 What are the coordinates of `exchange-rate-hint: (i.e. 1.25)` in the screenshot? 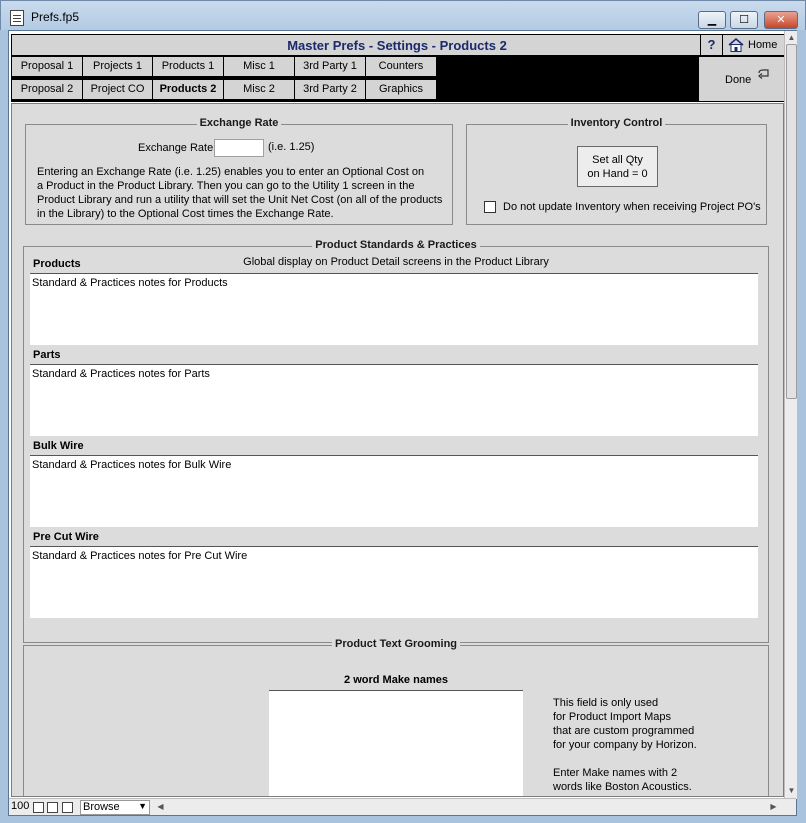 It's located at (291, 147).